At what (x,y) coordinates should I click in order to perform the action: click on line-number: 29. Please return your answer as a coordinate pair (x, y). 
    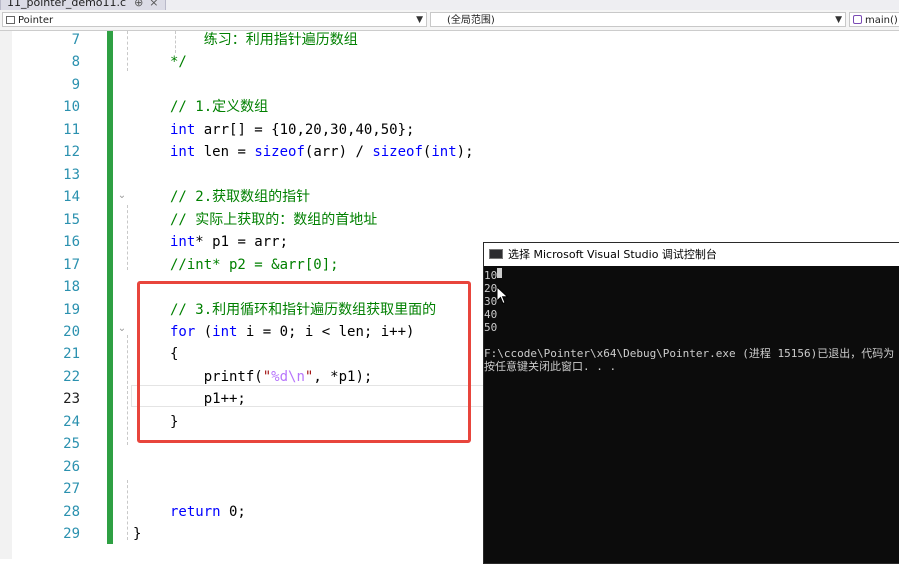
    Looking at the image, I should click on (71, 534).